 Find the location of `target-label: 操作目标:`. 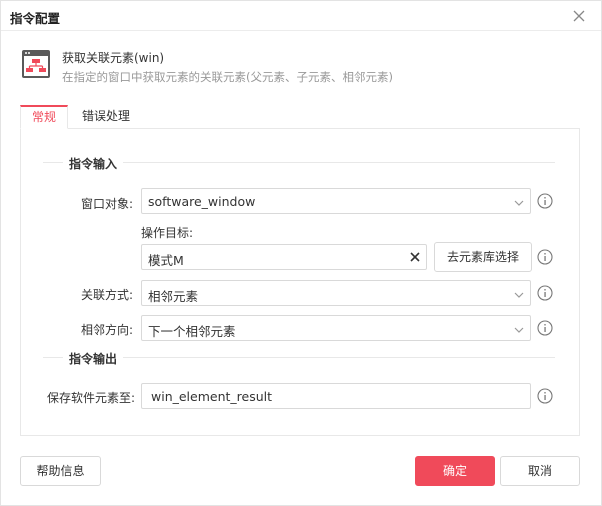

target-label: 操作目标: is located at coordinates (167, 233).